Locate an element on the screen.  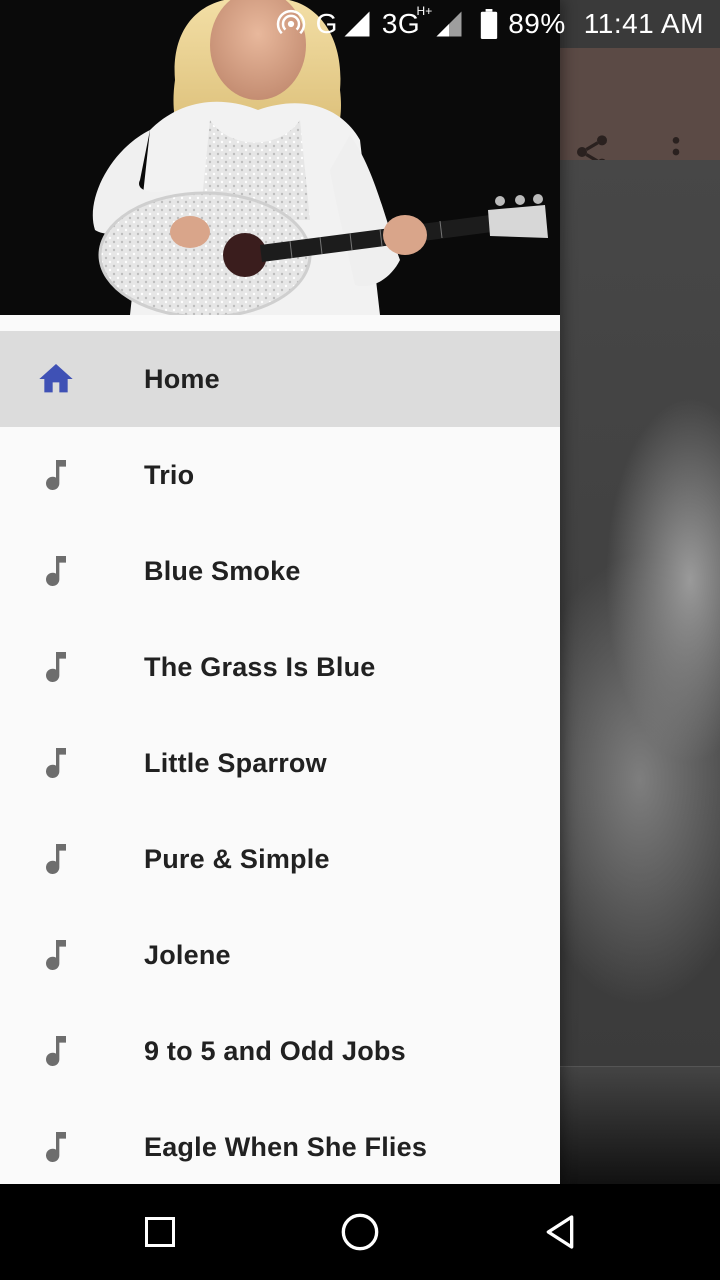
drawer-item-eagle-when-she-flies: Eagle When She Flies is located at coordinates (280, 1141).